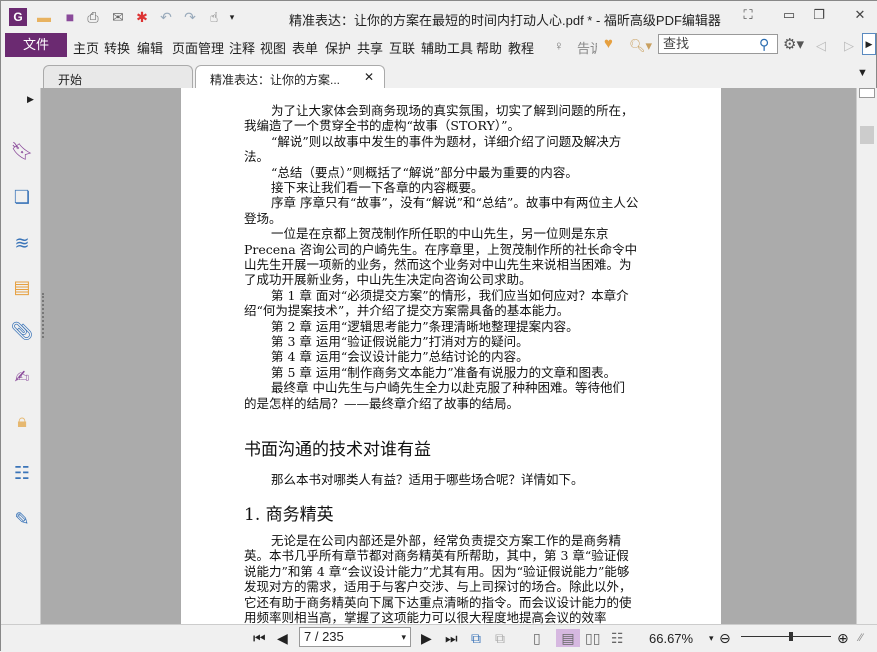 Image resolution: width=877 pixels, height=652 pixels. I want to click on menu-help: 帮助, so click(489, 47).